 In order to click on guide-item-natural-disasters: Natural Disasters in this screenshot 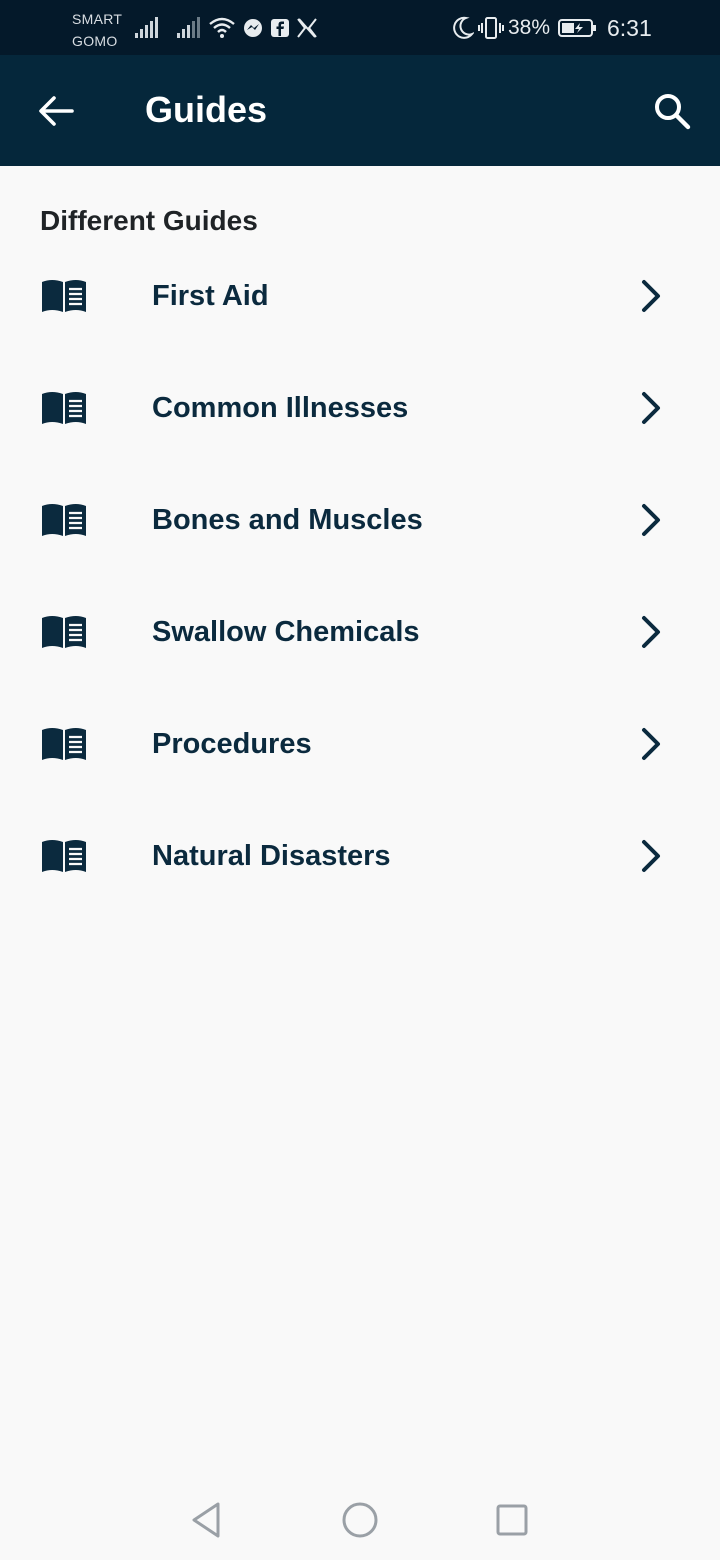, I will do `click(360, 856)`.